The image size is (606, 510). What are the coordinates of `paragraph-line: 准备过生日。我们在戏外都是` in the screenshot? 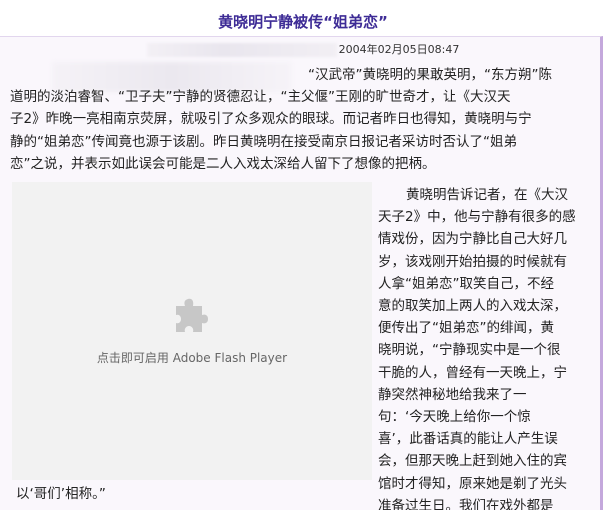 It's located at (466, 503).